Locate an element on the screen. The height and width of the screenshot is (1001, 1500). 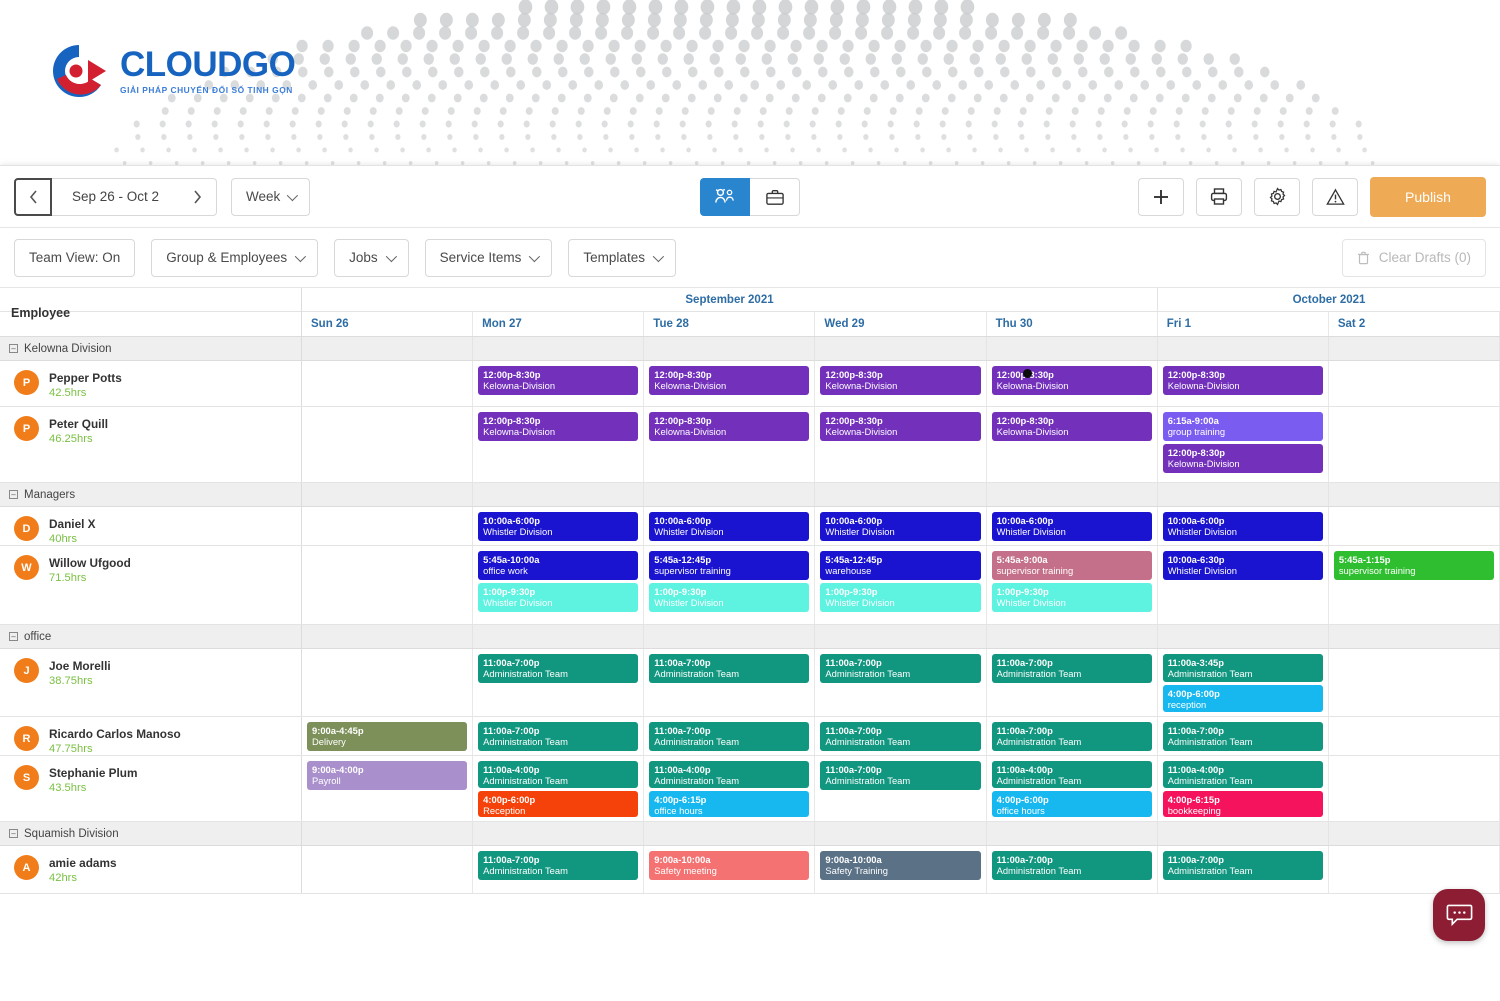
day-cell-wed-29: 9:00a-10:00a Safety Training is located at coordinates (901, 869).